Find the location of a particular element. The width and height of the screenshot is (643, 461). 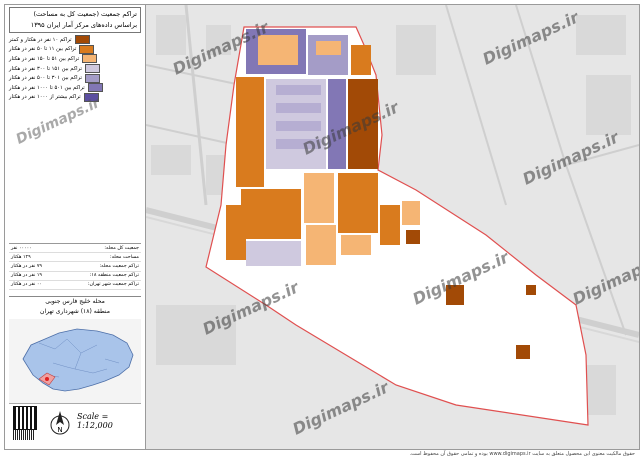

stat-key: تراکم جمعیت منطقه ۱۸: is located at coordinates (114, 276).